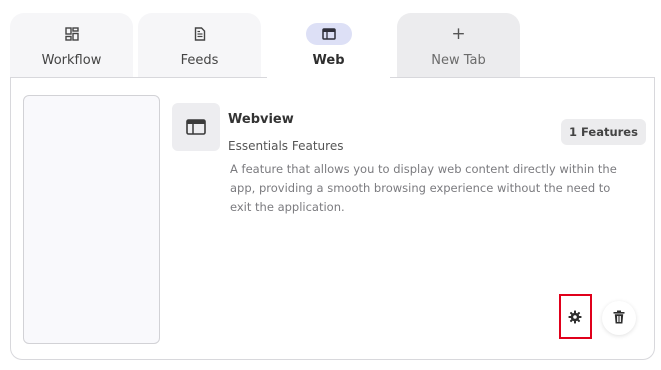  I want to click on gear-icon, so click(575, 318).